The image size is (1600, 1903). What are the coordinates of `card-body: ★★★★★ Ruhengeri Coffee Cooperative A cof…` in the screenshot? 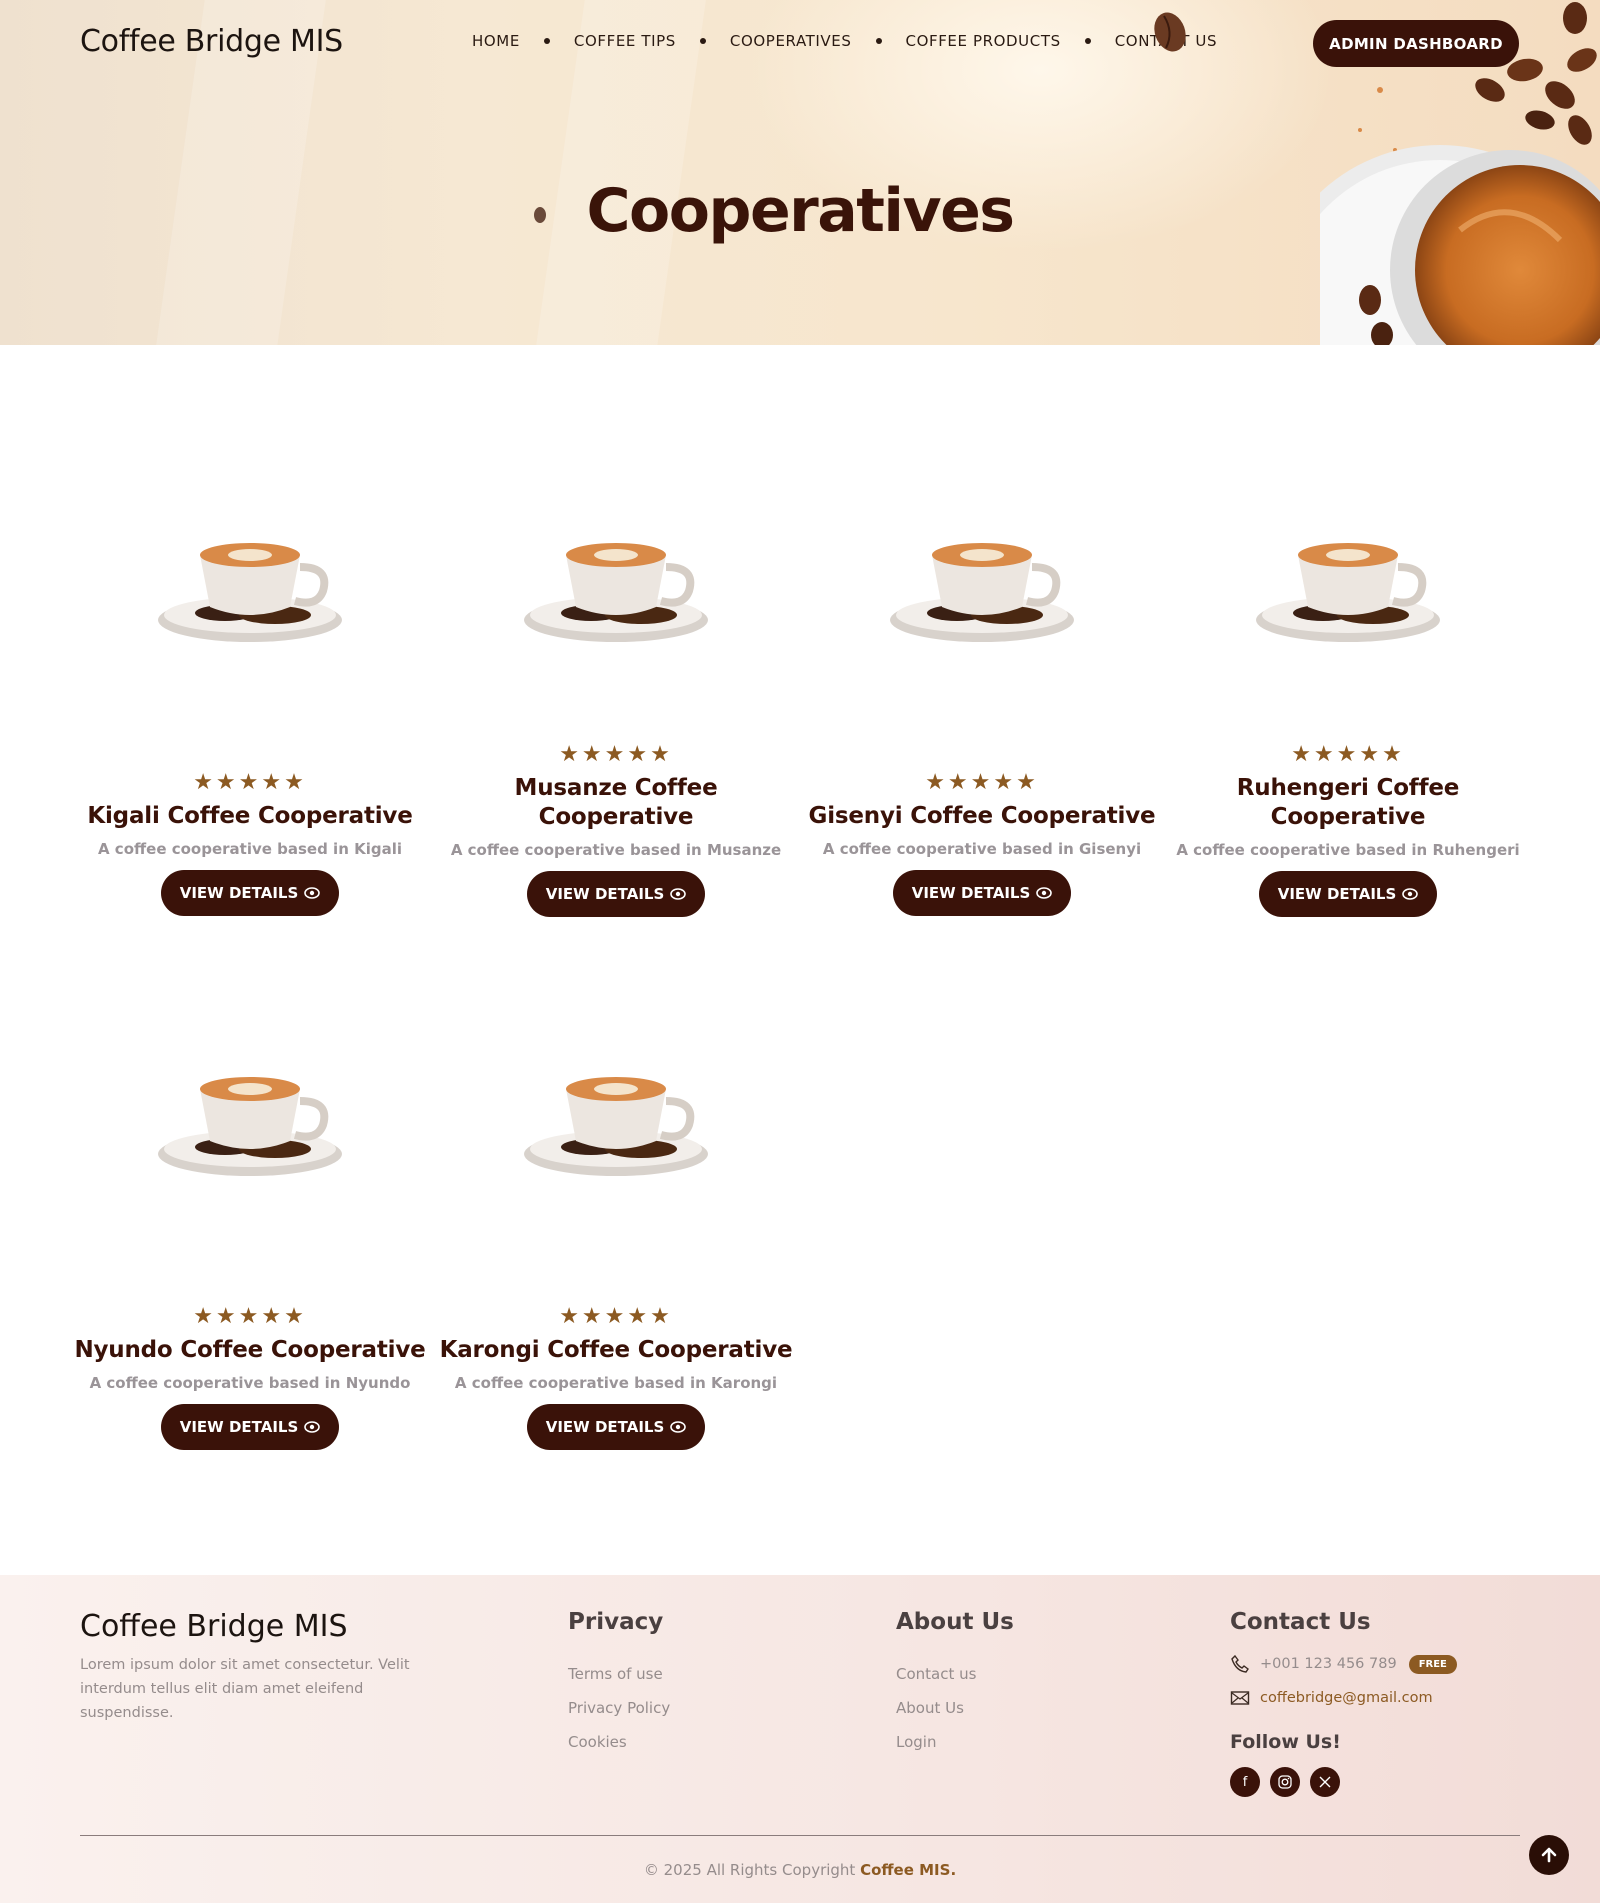 It's located at (1348, 830).